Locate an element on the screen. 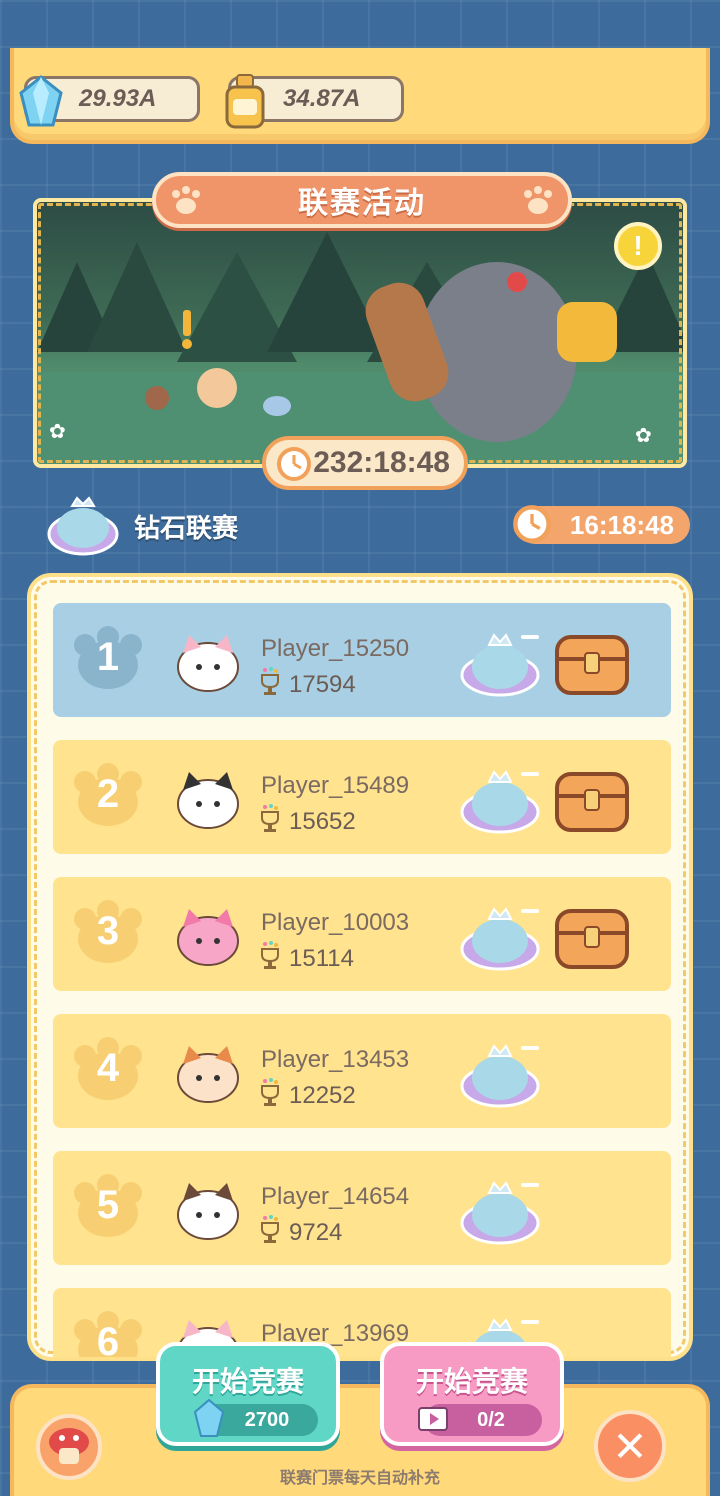 The height and width of the screenshot is (1496, 720). leaderboard-row: 5 Player_14654 9724 is located at coordinates (362, 1208).